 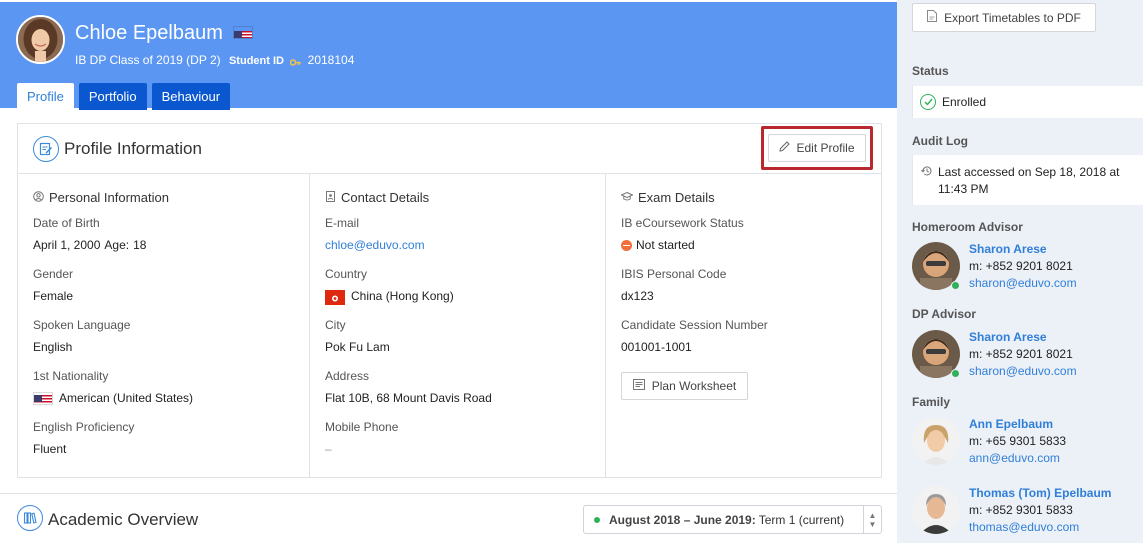 I want to click on person-icon, so click(x=38, y=197).